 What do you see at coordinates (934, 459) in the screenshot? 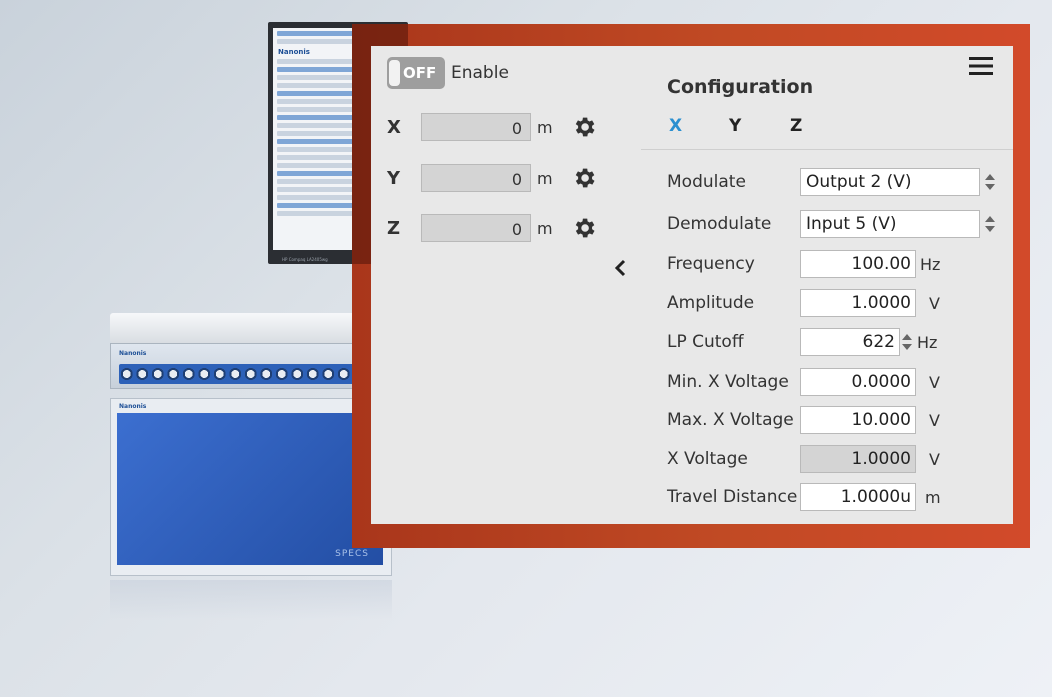
I see `x-voltage-unit: V` at bounding box center [934, 459].